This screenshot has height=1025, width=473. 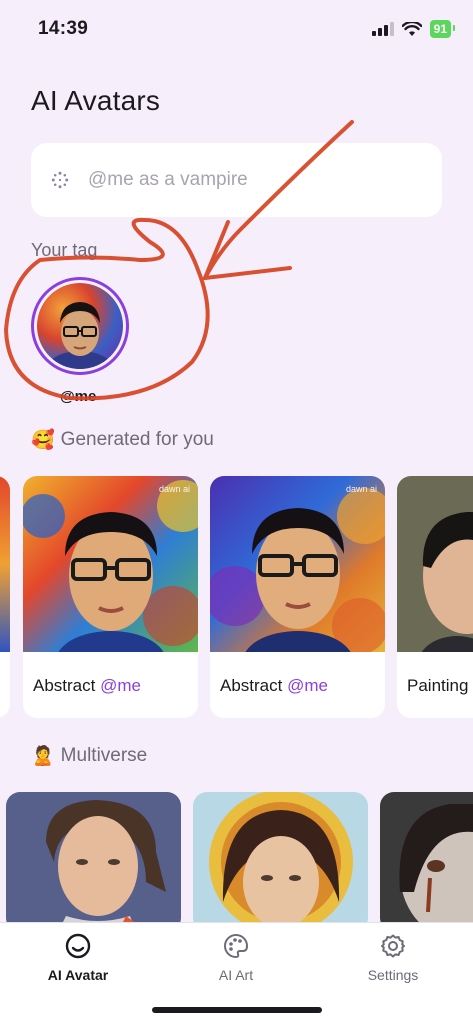 I want to click on avatar-art-image, so click(x=435, y=564).